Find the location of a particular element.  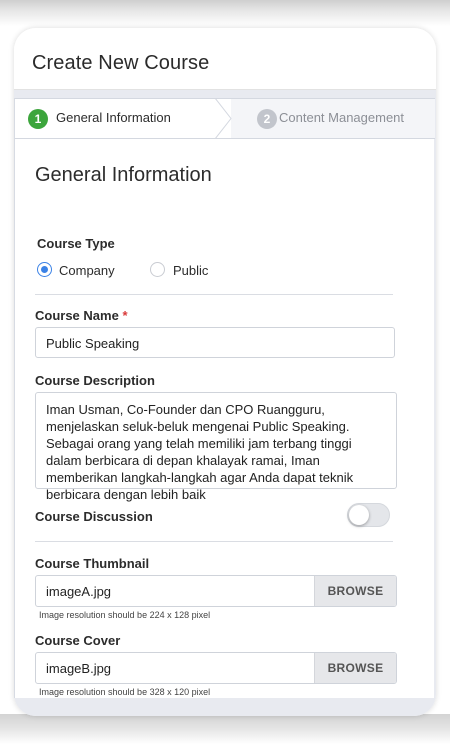

course-description-label: Course Description is located at coordinates (95, 380).